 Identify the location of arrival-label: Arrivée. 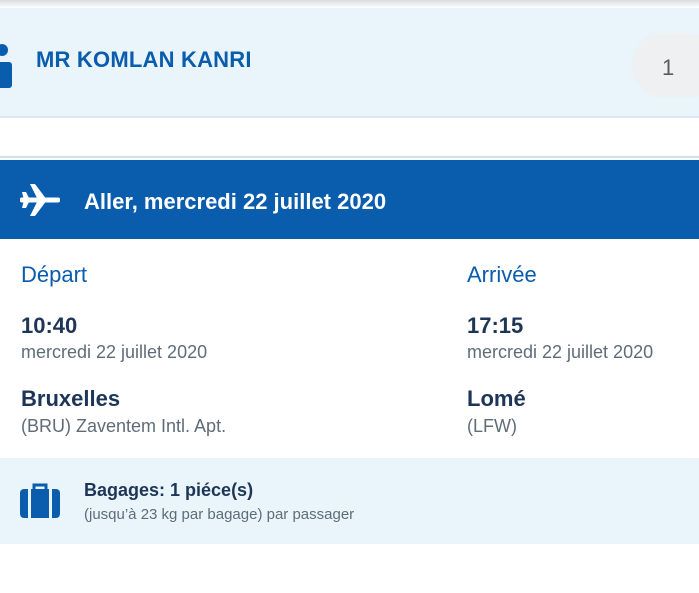
(502, 274).